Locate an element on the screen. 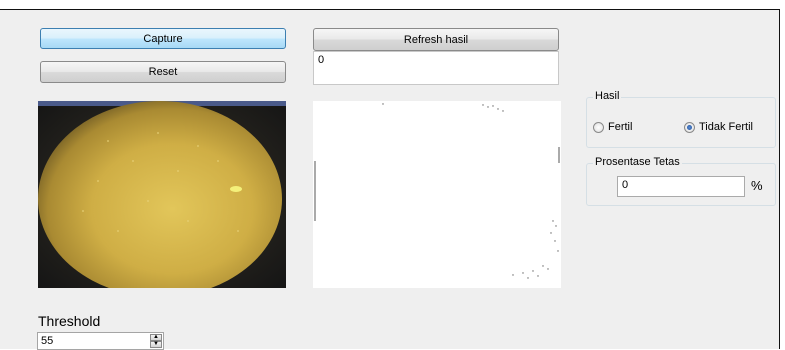 The image size is (785, 350). up-arrow-icon: ▲ is located at coordinates (156, 337).